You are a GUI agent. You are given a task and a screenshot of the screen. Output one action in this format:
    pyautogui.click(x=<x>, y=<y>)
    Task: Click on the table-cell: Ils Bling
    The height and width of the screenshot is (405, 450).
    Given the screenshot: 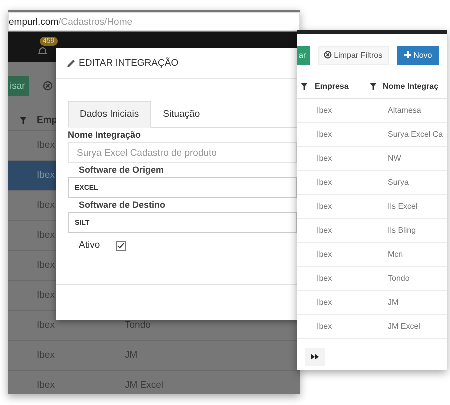 What is the action you would take?
    pyautogui.click(x=402, y=230)
    